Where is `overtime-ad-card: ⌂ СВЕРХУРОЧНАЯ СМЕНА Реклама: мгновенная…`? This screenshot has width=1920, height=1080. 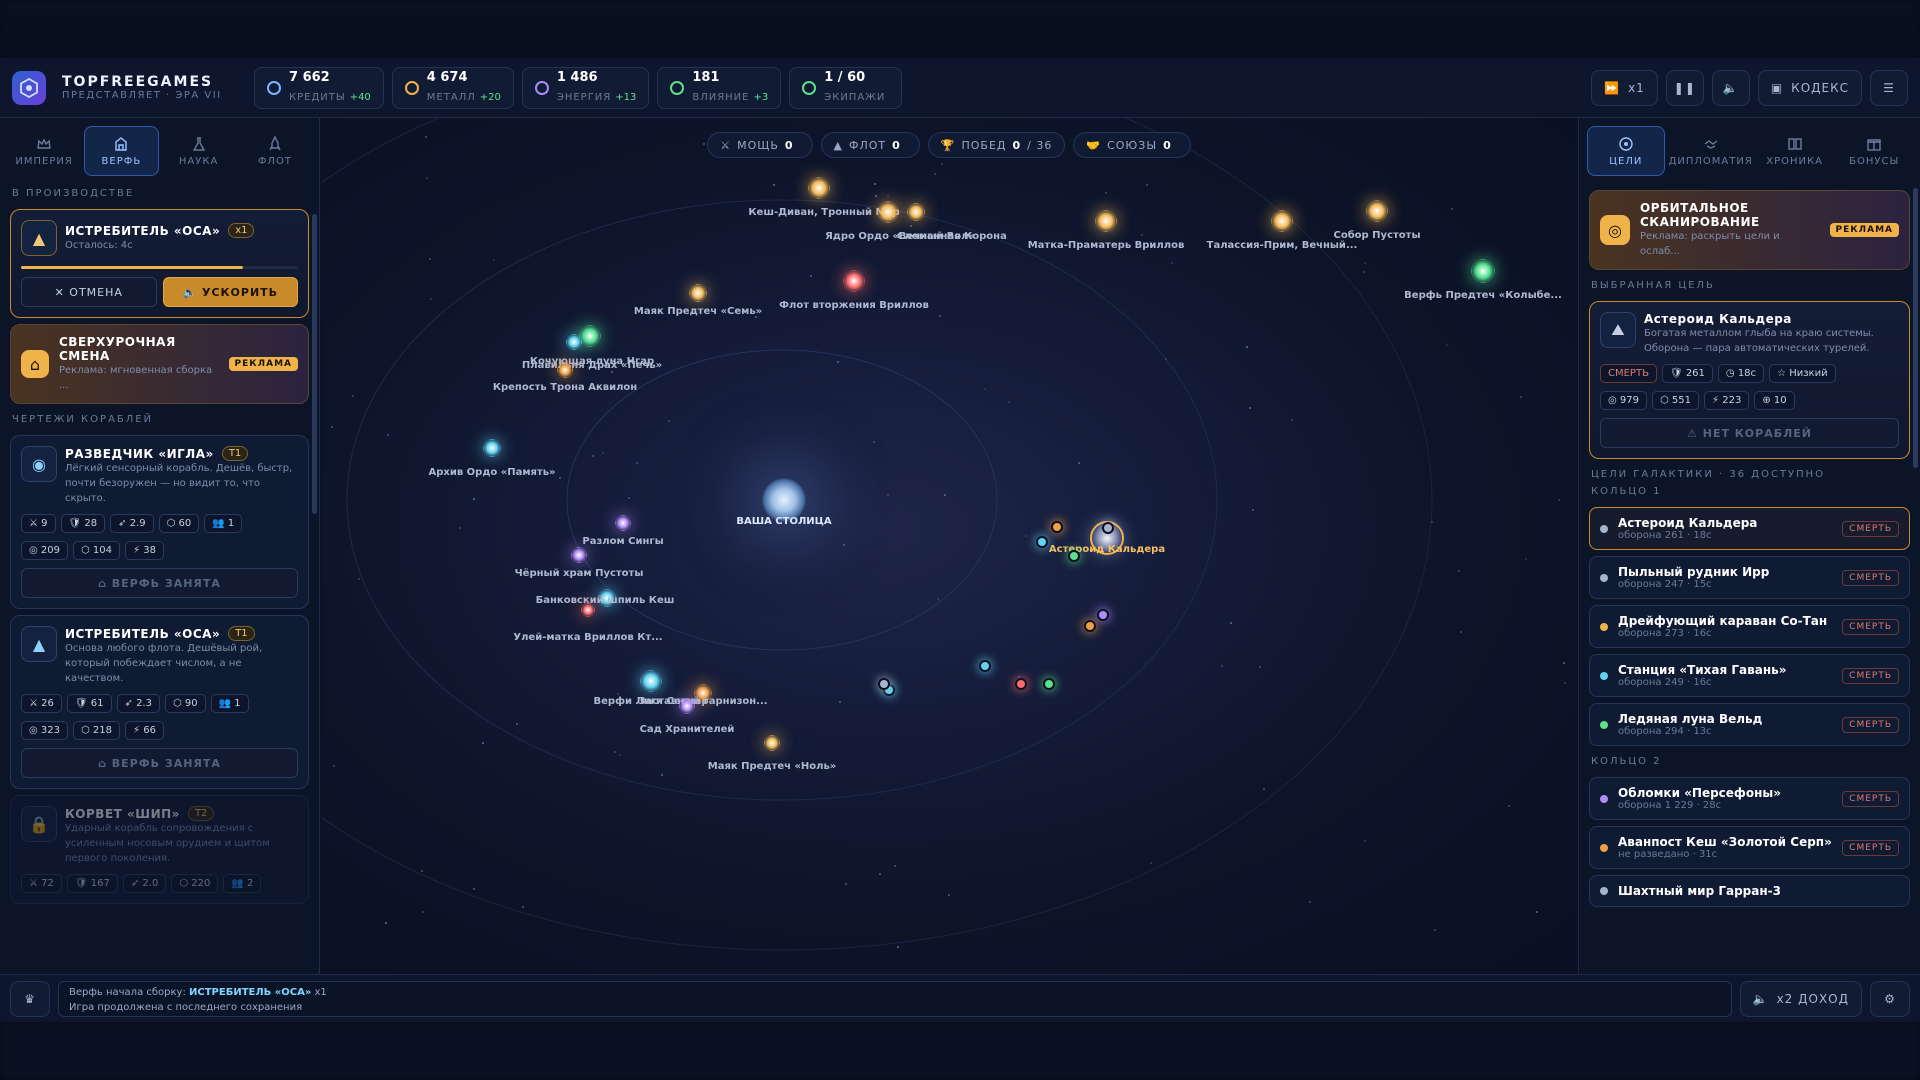 overtime-ad-card: ⌂ СВЕРХУРОЧНАЯ СМЕНА Реклама: мгновенная… is located at coordinates (159, 364).